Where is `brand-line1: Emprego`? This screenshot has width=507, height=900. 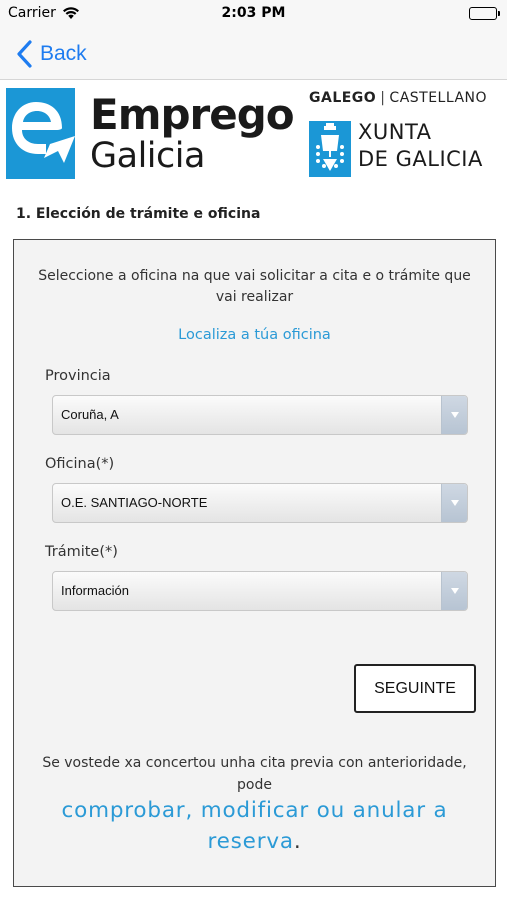
brand-line1: Emprego is located at coordinates (192, 114).